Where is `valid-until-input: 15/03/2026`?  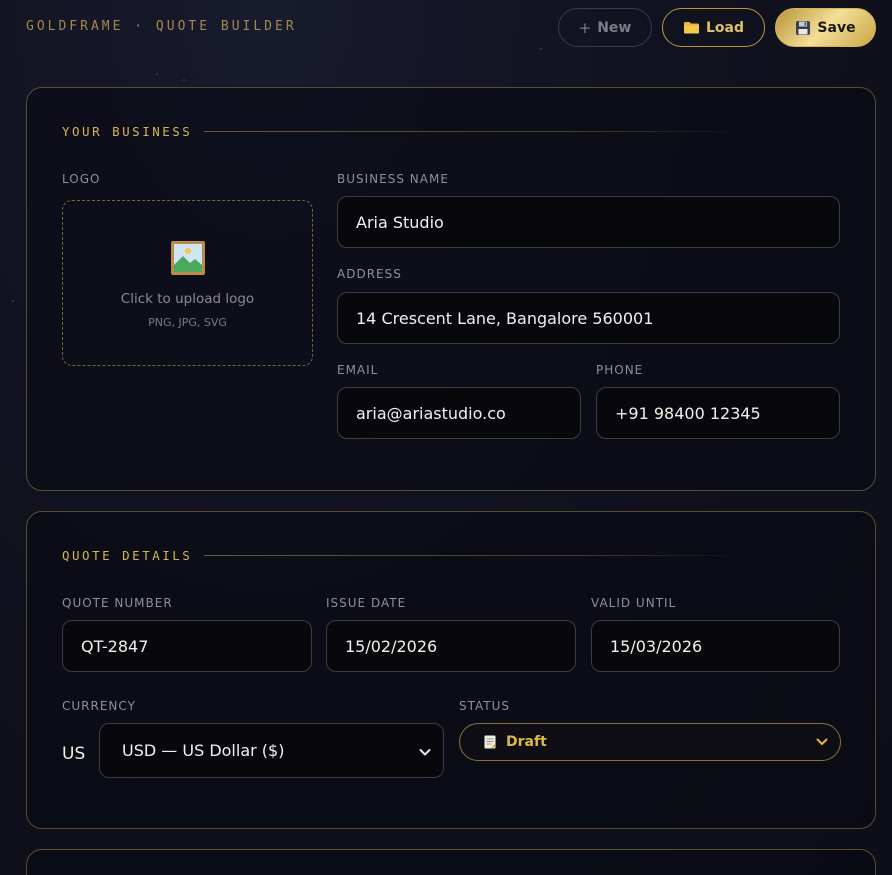
valid-until-input: 15/03/2026 is located at coordinates (715, 646).